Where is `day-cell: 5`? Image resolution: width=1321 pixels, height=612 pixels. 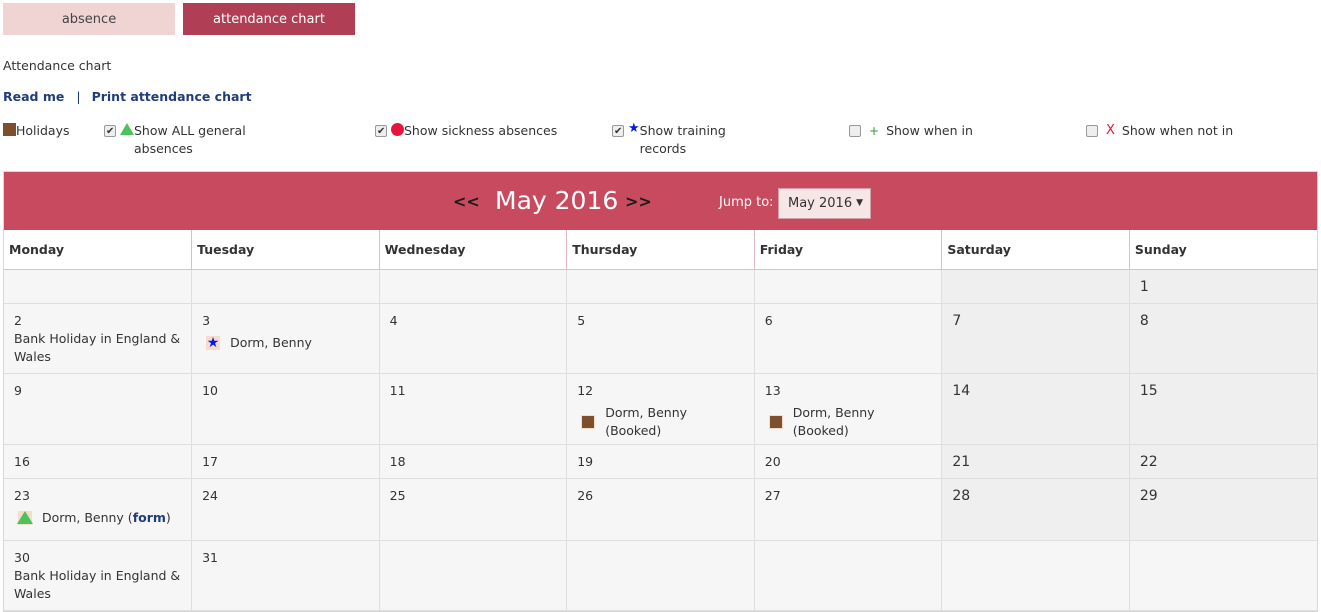
day-cell: 5 is located at coordinates (660, 338).